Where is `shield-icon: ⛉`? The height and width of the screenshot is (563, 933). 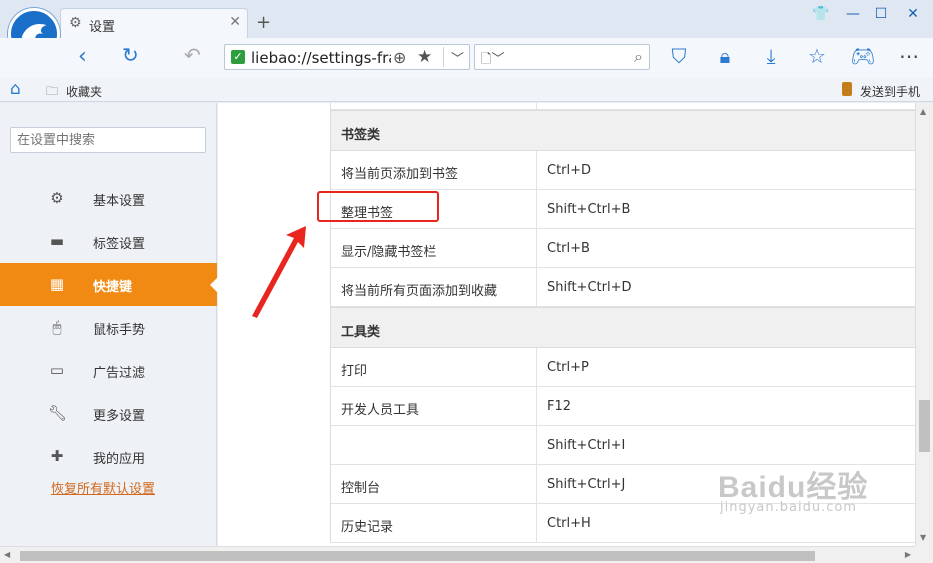
shield-icon: ⛉ is located at coordinates (679, 56).